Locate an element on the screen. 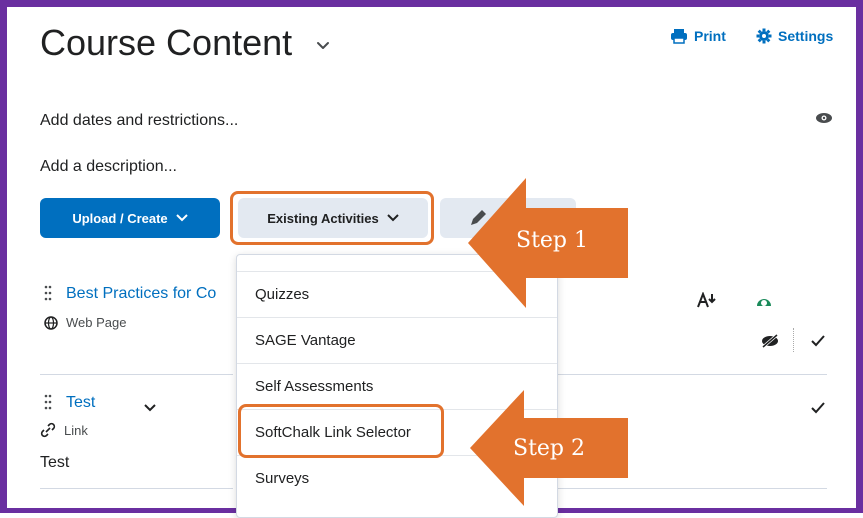 The image size is (863, 518). menu-item-sage-vantage: SAGE Vantage is located at coordinates (397, 340).